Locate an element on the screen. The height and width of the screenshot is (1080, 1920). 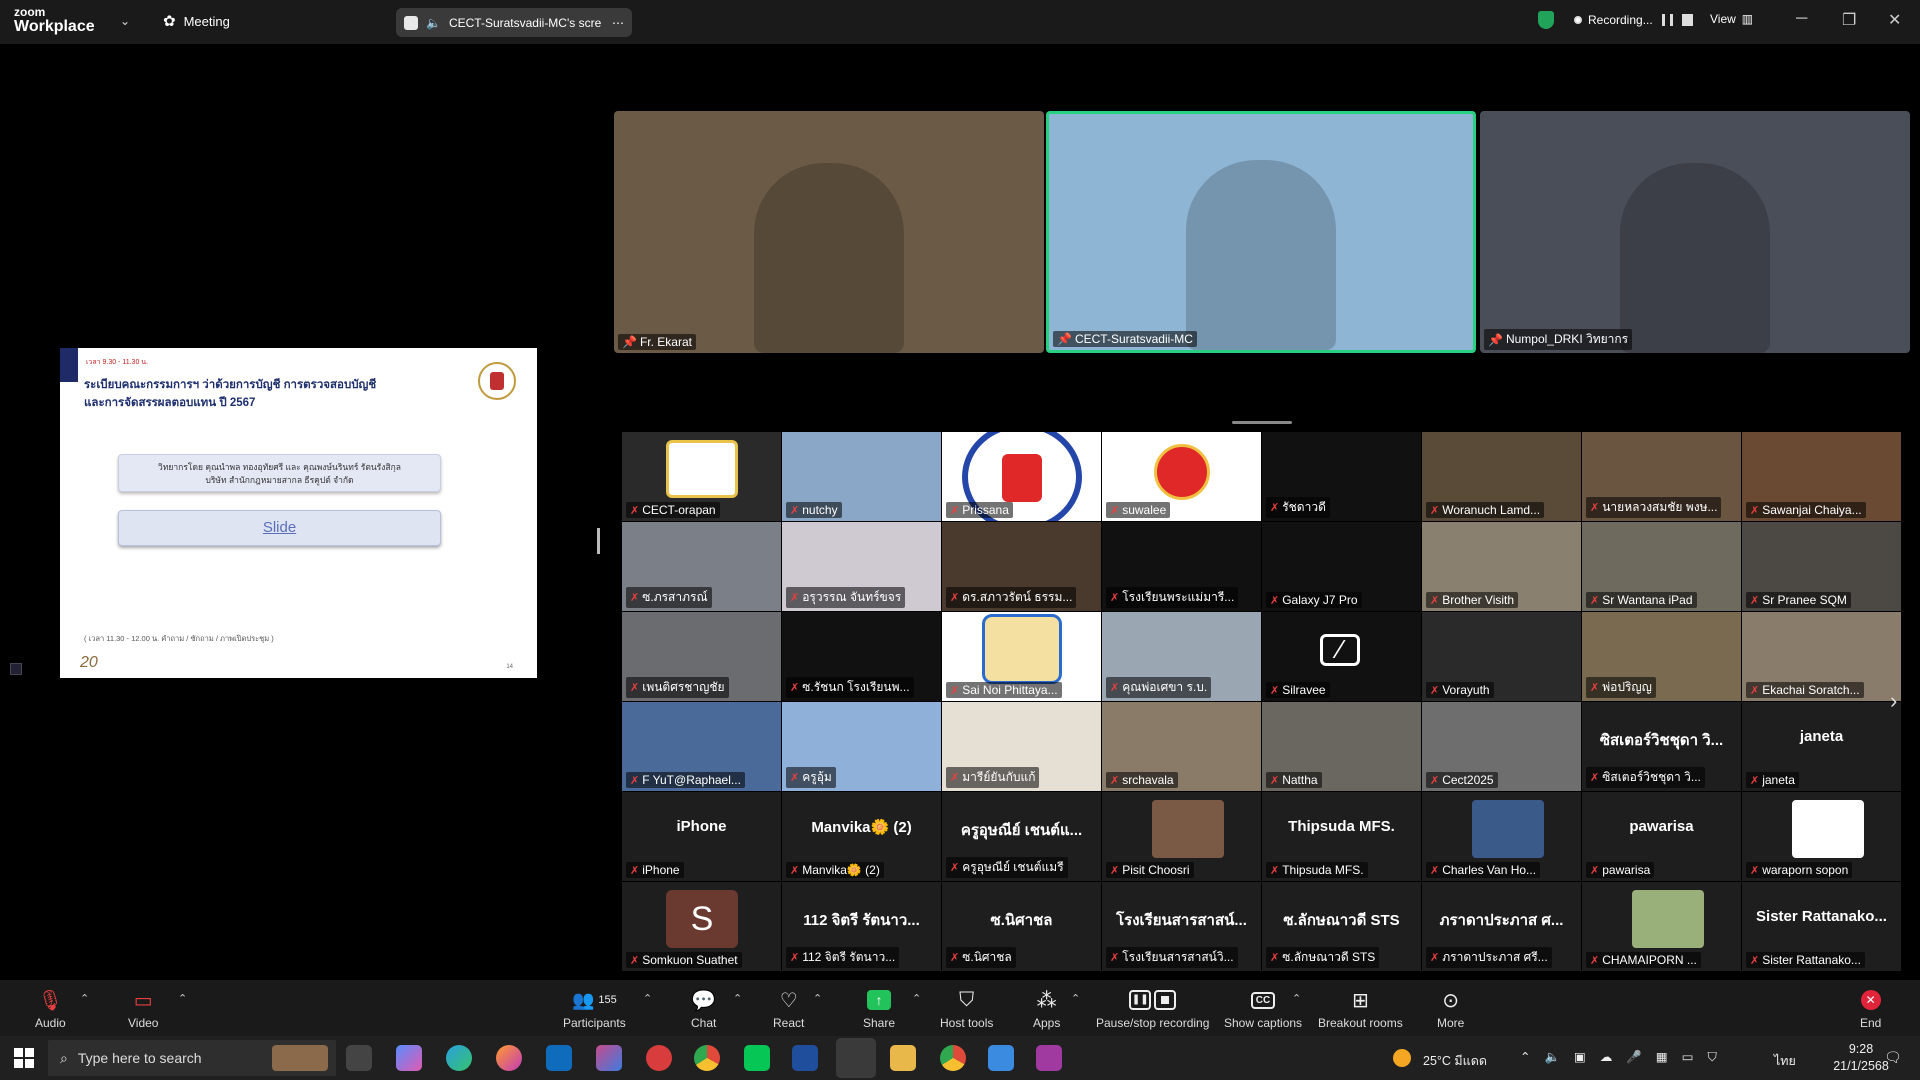
participant-tile: ✗ Pisit Choosri is located at coordinates (1181, 836).